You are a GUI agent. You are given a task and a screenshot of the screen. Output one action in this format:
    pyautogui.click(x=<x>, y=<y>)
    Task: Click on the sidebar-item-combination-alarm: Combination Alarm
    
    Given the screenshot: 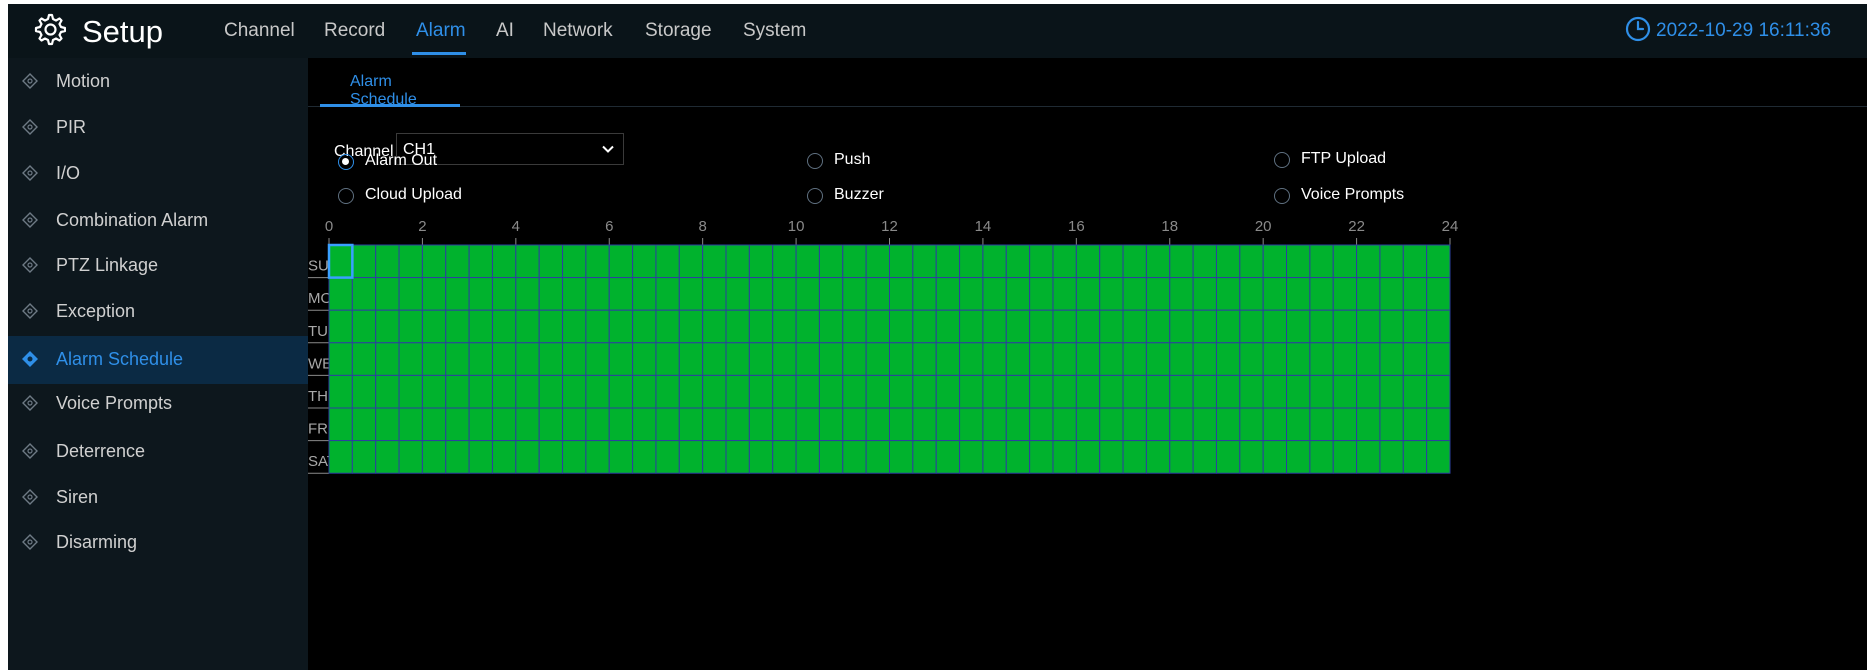 What is the action you would take?
    pyautogui.click(x=158, y=221)
    